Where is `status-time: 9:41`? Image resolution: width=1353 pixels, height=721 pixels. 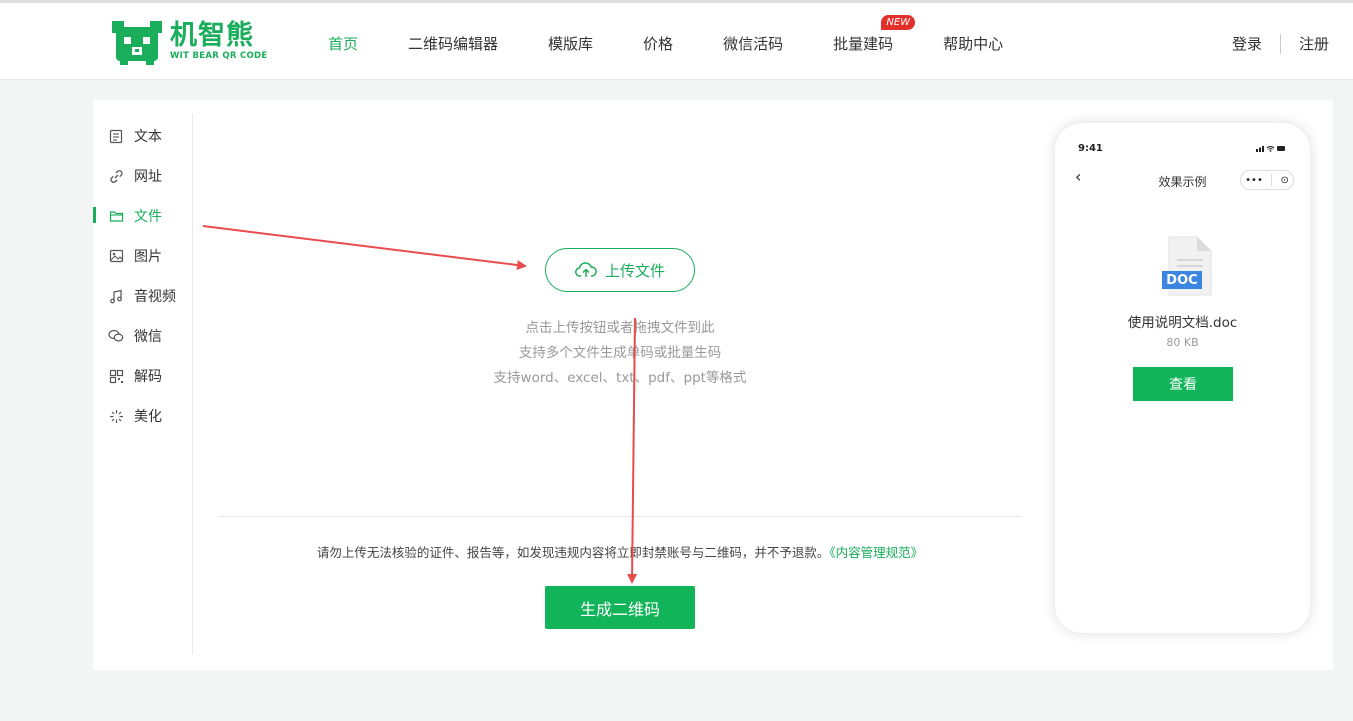
status-time: 9:41 is located at coordinates (1090, 148).